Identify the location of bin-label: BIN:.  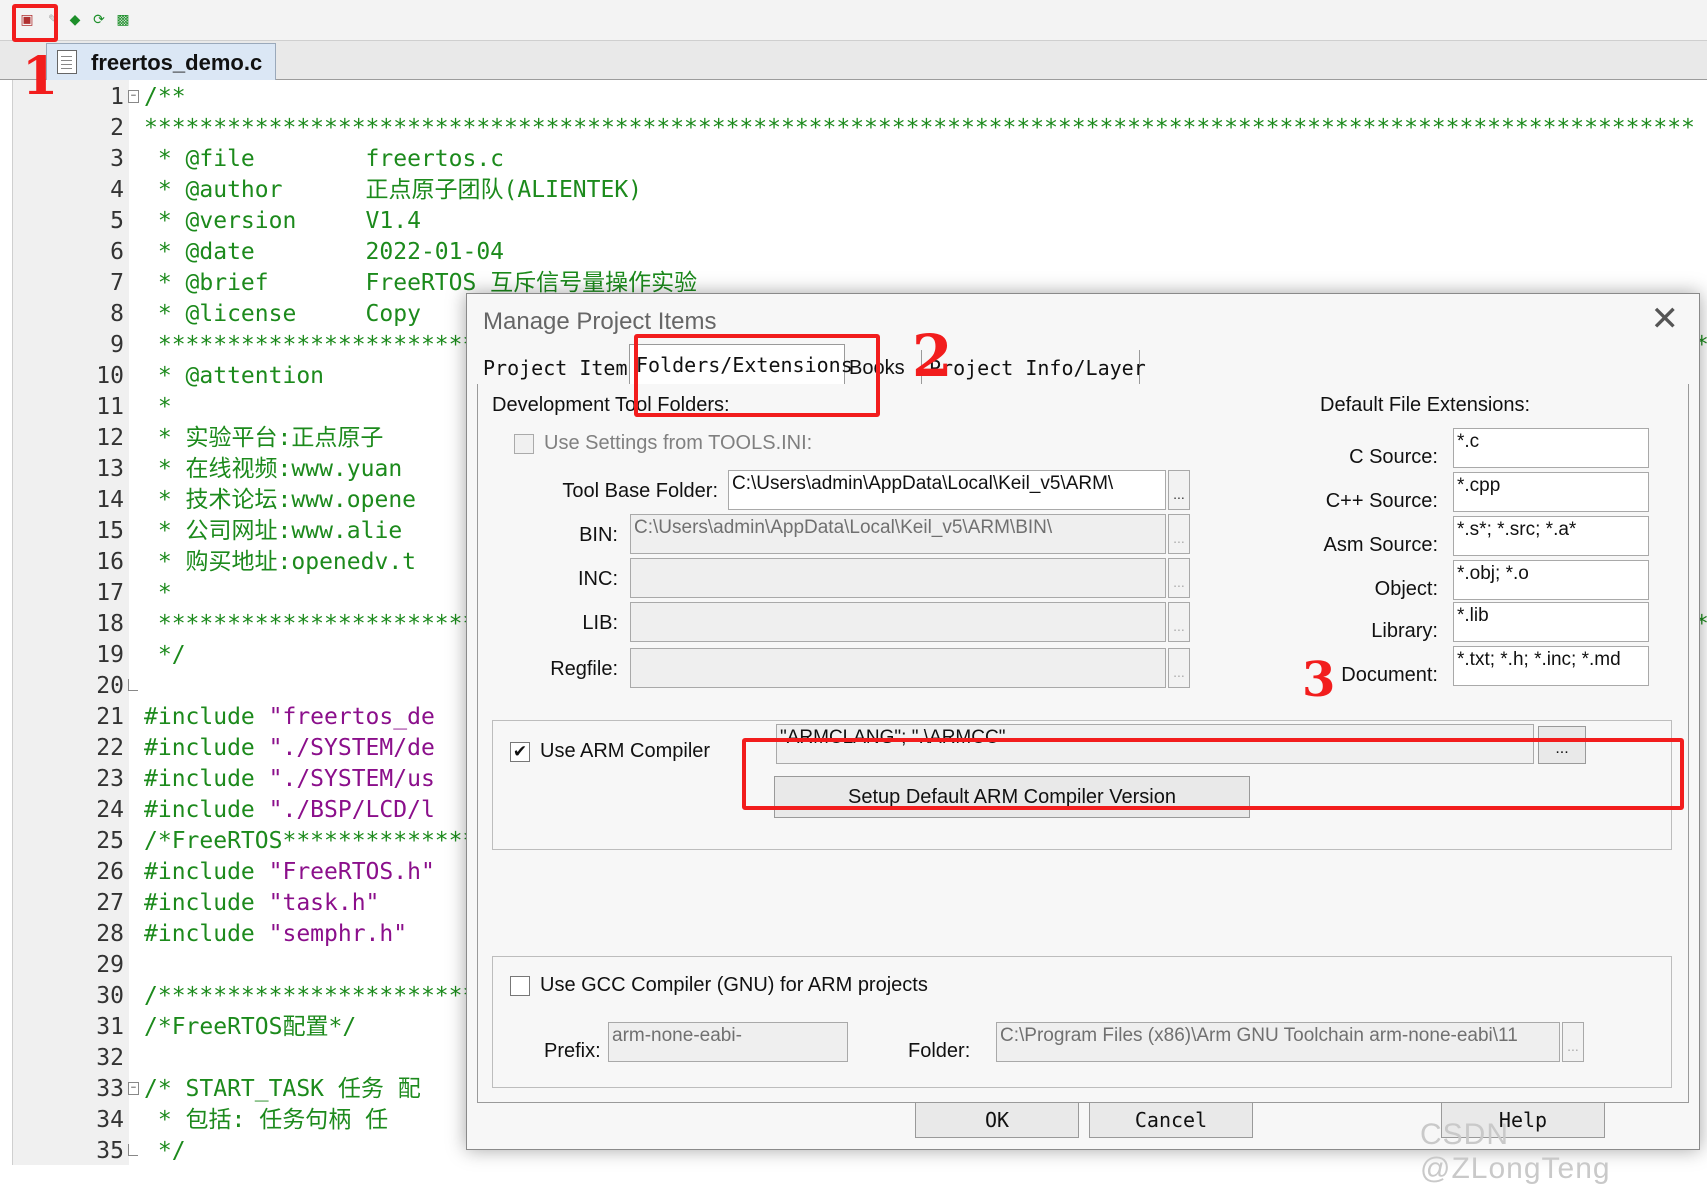
(598, 535).